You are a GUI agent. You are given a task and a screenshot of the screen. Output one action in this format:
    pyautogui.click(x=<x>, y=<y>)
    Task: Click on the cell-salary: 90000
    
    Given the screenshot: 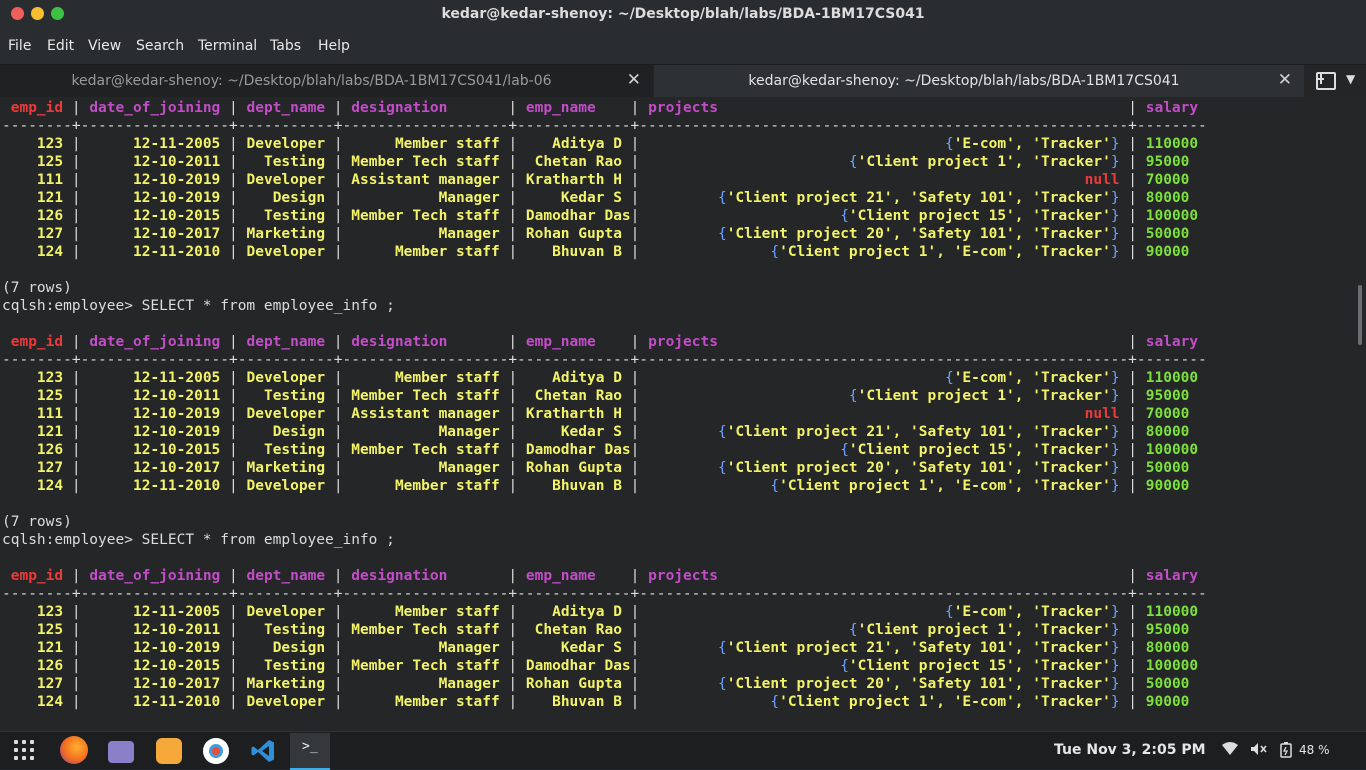 What is the action you would take?
    pyautogui.click(x=1167, y=702)
    